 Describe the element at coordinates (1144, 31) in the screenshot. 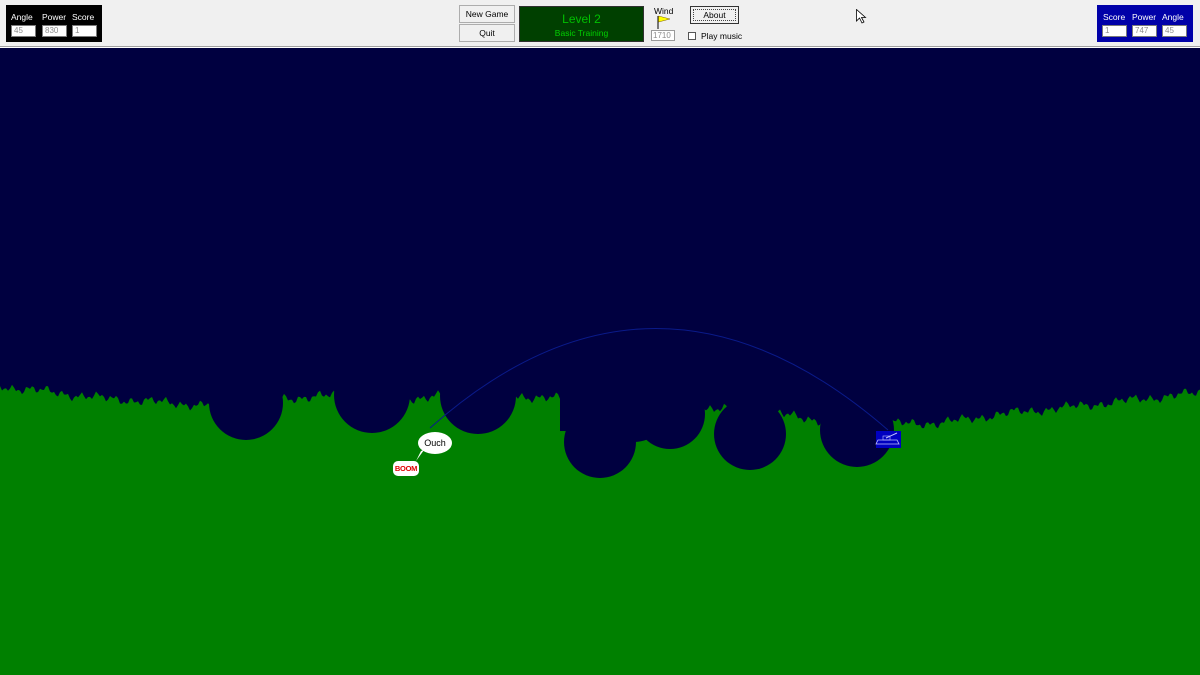

I see `player2-power-field: 747` at that location.